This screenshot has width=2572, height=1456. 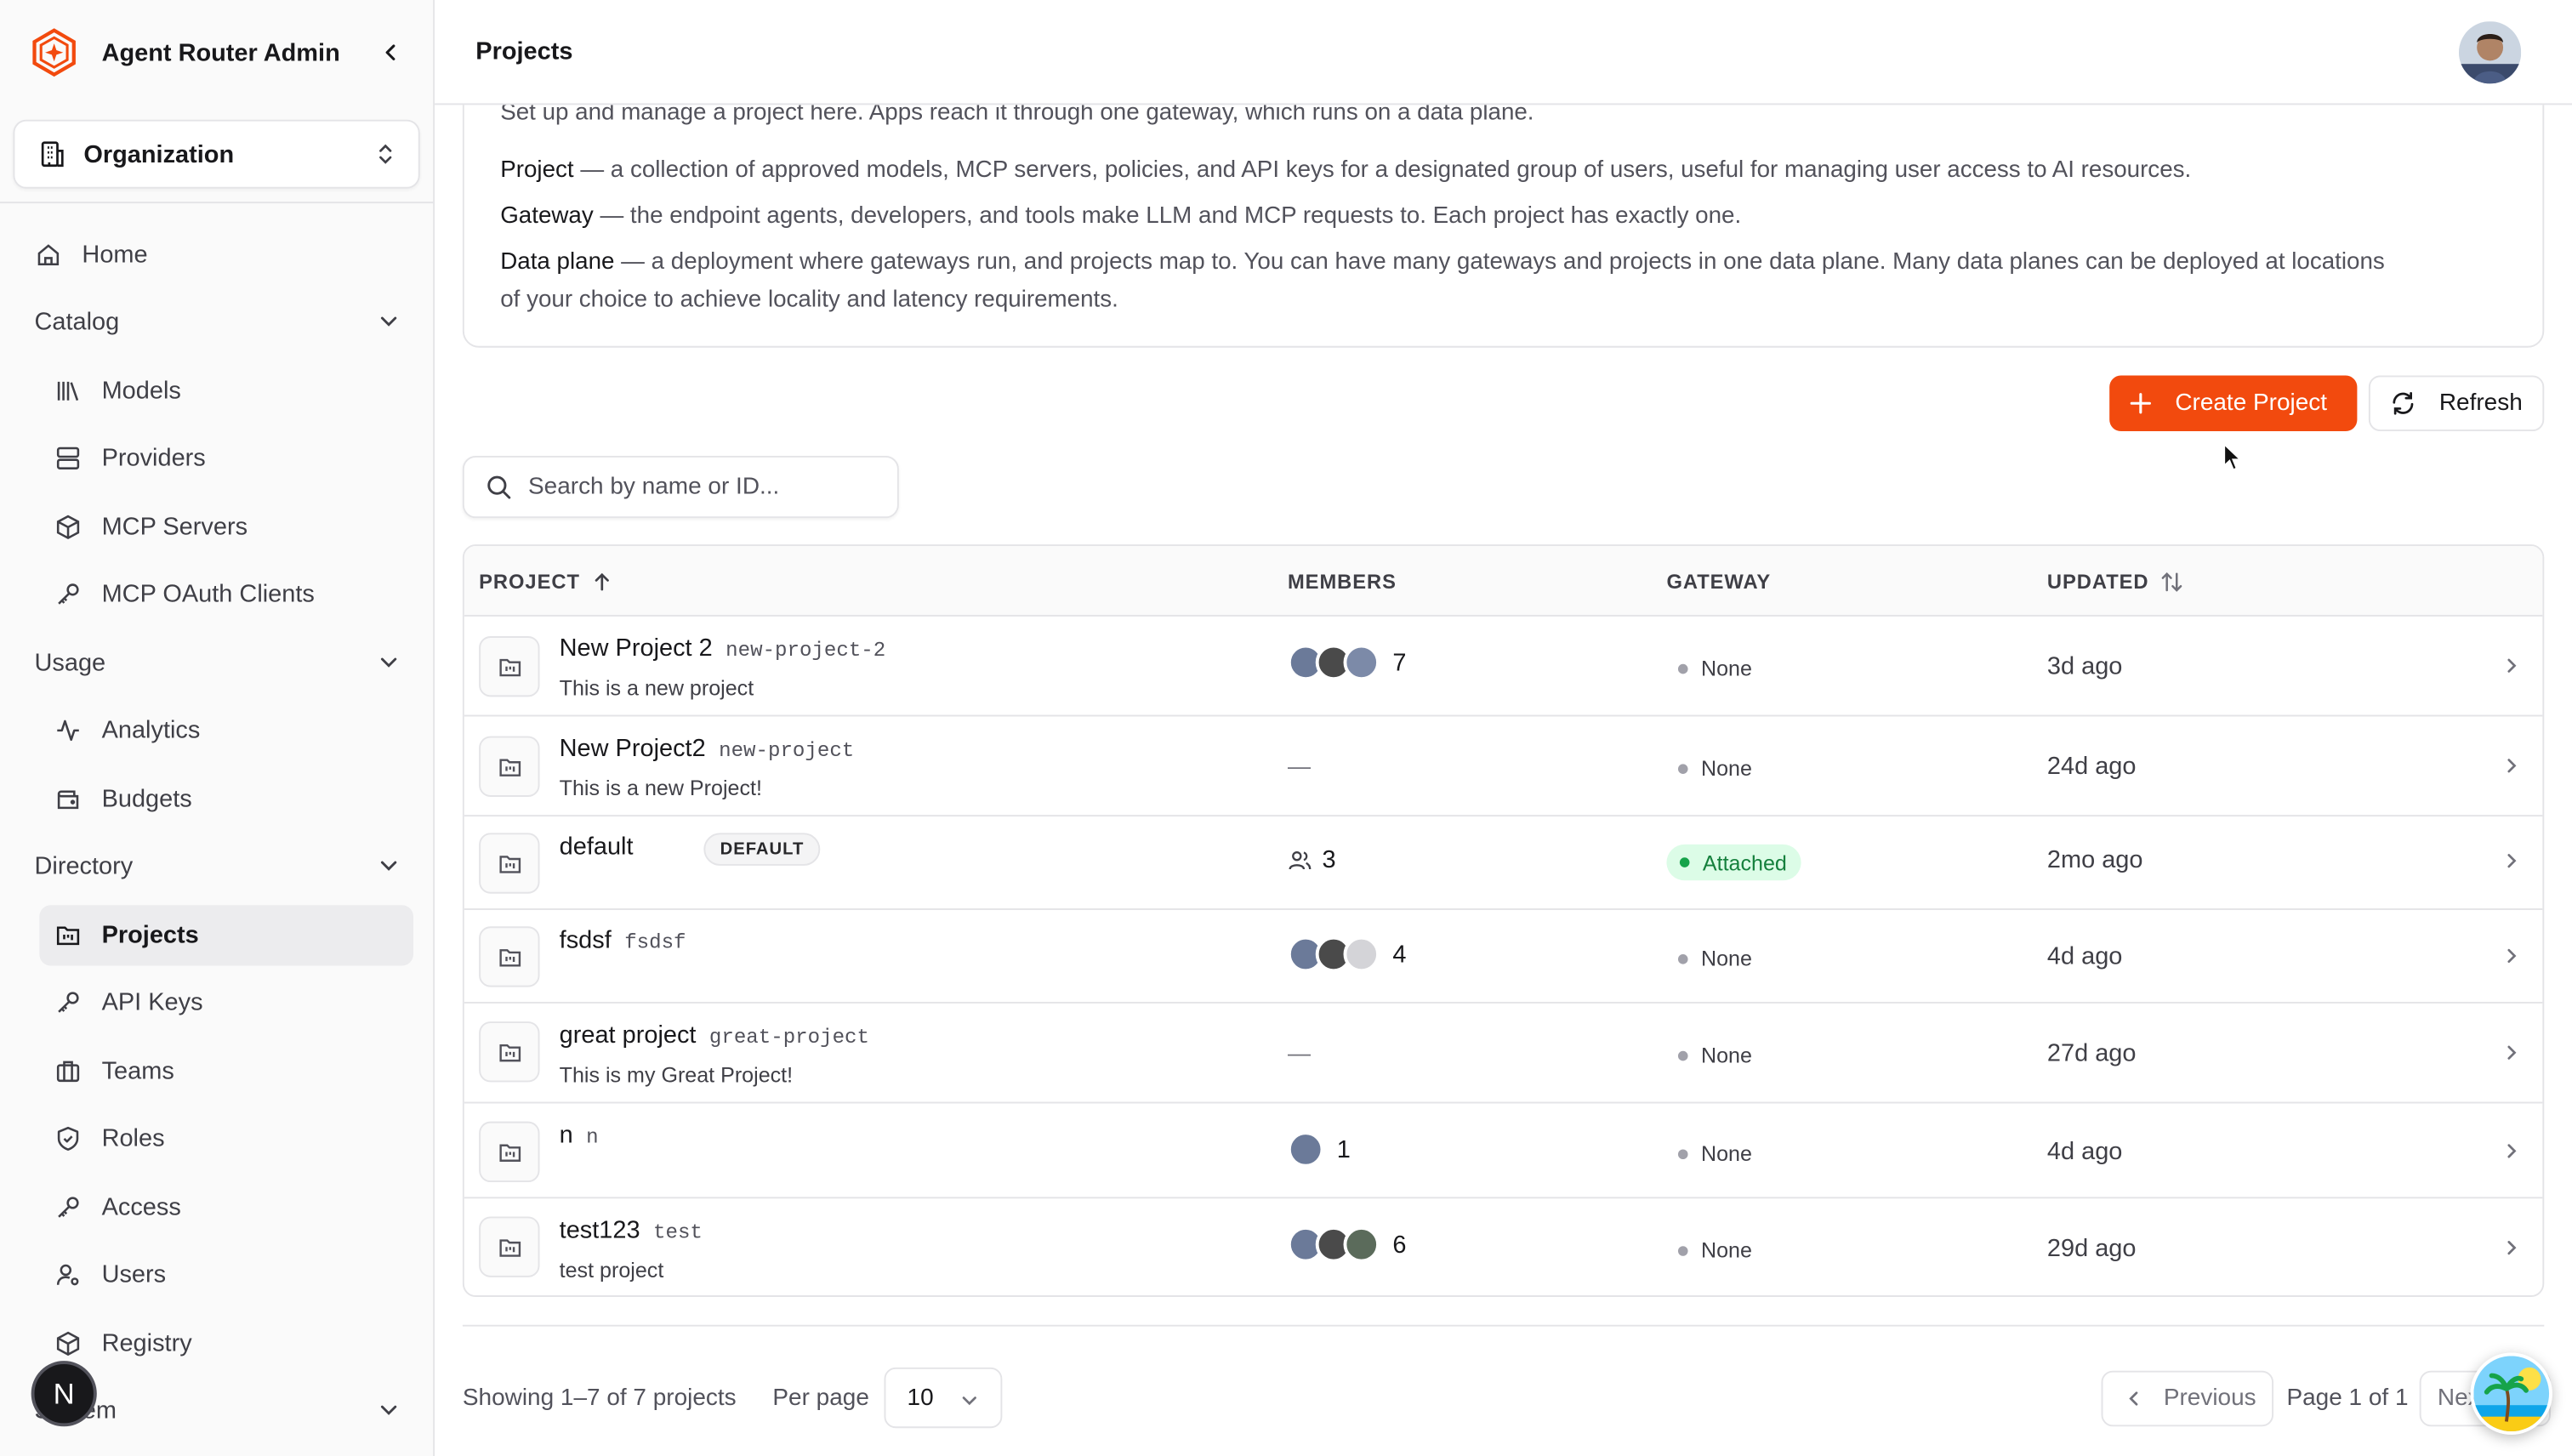 What do you see at coordinates (152, 1002) in the screenshot?
I see `sidebar-item-label: API Keys` at bounding box center [152, 1002].